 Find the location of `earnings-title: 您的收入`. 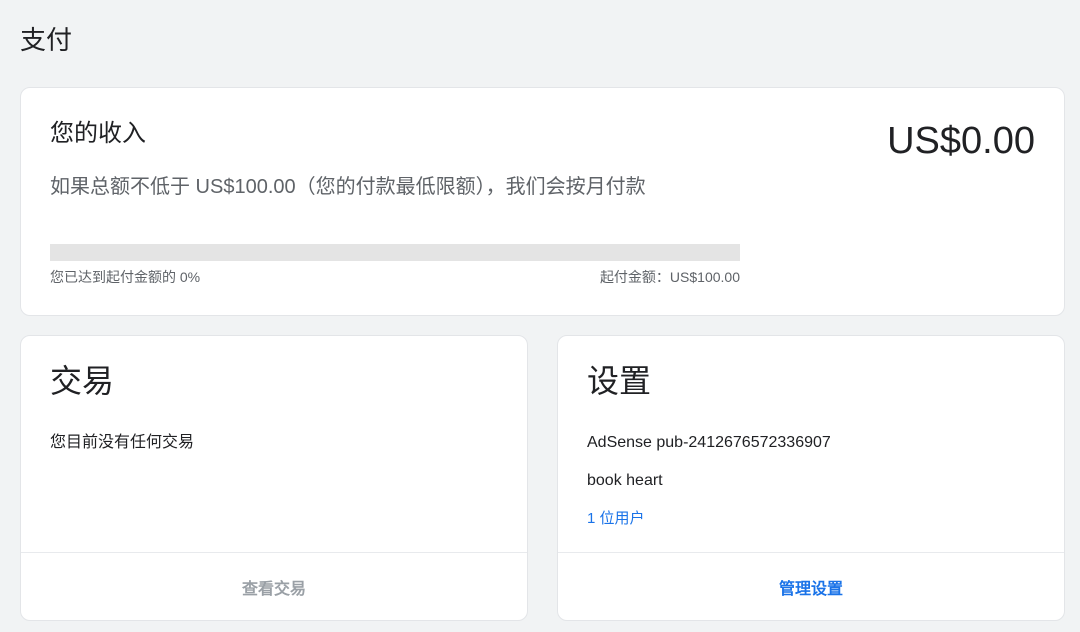

earnings-title: 您的收入 is located at coordinates (98, 133).